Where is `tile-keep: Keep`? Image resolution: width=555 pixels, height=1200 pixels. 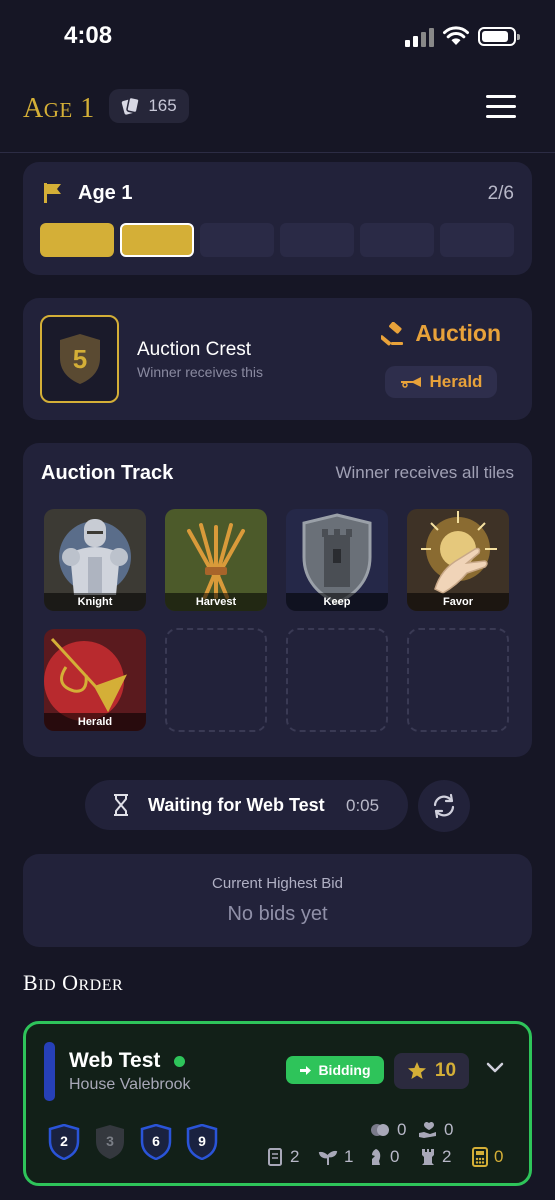 tile-keep: Keep is located at coordinates (337, 560).